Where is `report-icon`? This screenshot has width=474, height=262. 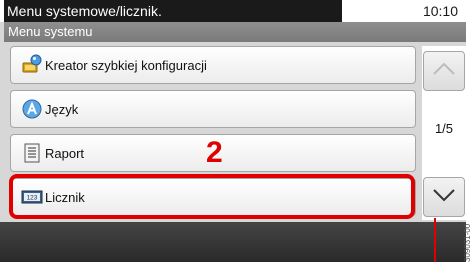 report-icon is located at coordinates (32, 153).